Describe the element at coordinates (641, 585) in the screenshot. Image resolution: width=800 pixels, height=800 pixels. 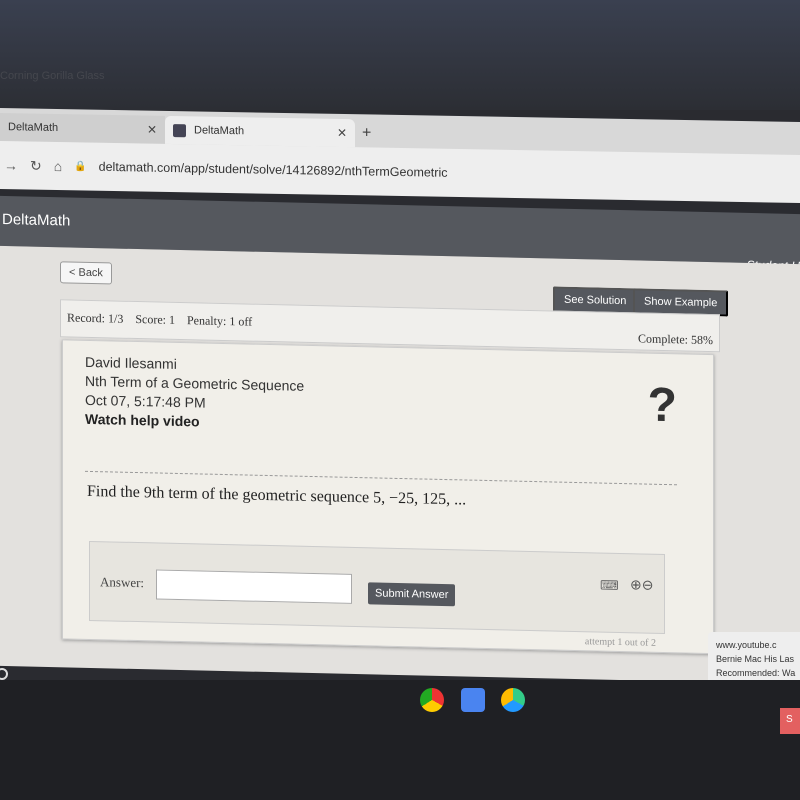
I see `zoom-plus-minus-icon: ⊕⊖` at that location.